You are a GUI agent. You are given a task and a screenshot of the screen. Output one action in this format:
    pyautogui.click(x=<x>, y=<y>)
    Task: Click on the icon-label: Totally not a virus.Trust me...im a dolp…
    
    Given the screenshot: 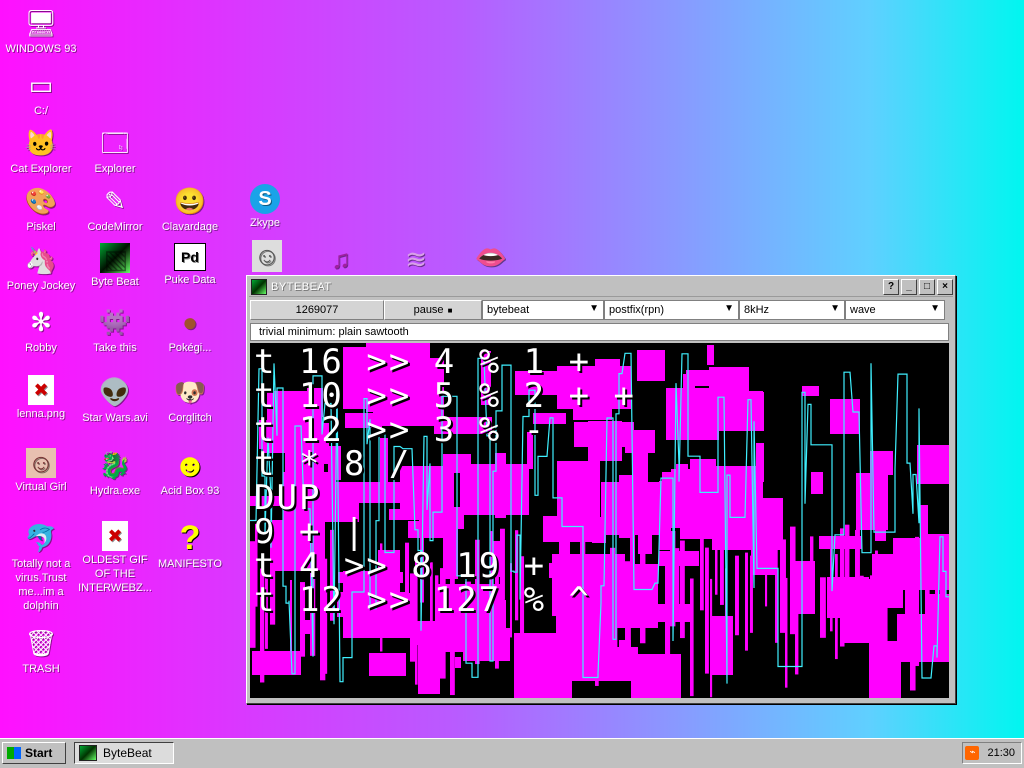 What is the action you would take?
    pyautogui.click(x=41, y=585)
    